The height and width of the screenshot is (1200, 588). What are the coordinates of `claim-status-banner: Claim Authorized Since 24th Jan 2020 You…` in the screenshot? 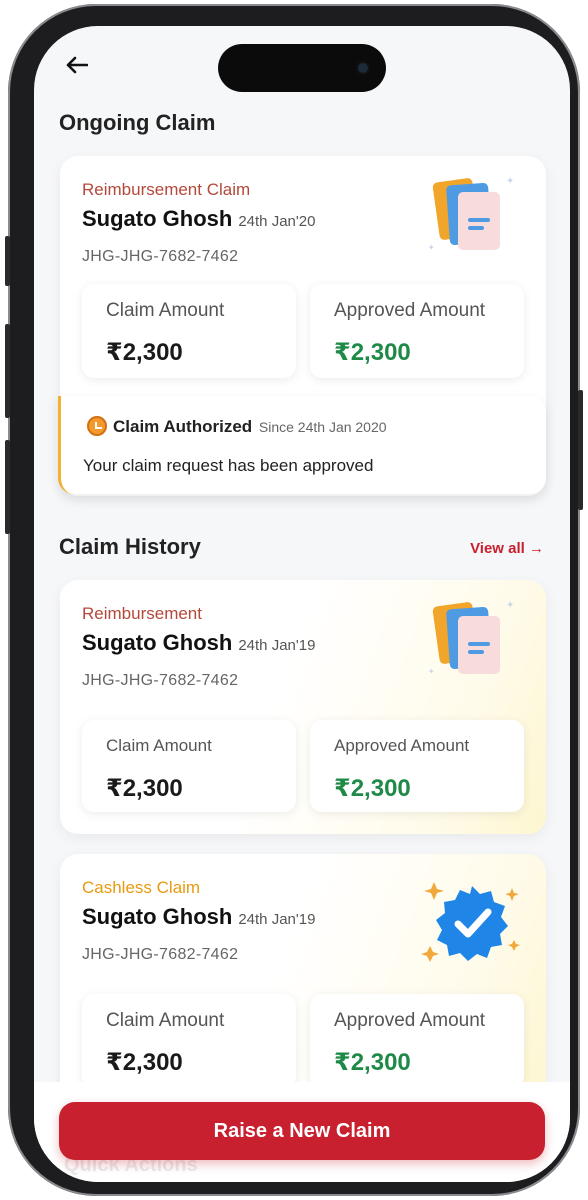 It's located at (302, 445).